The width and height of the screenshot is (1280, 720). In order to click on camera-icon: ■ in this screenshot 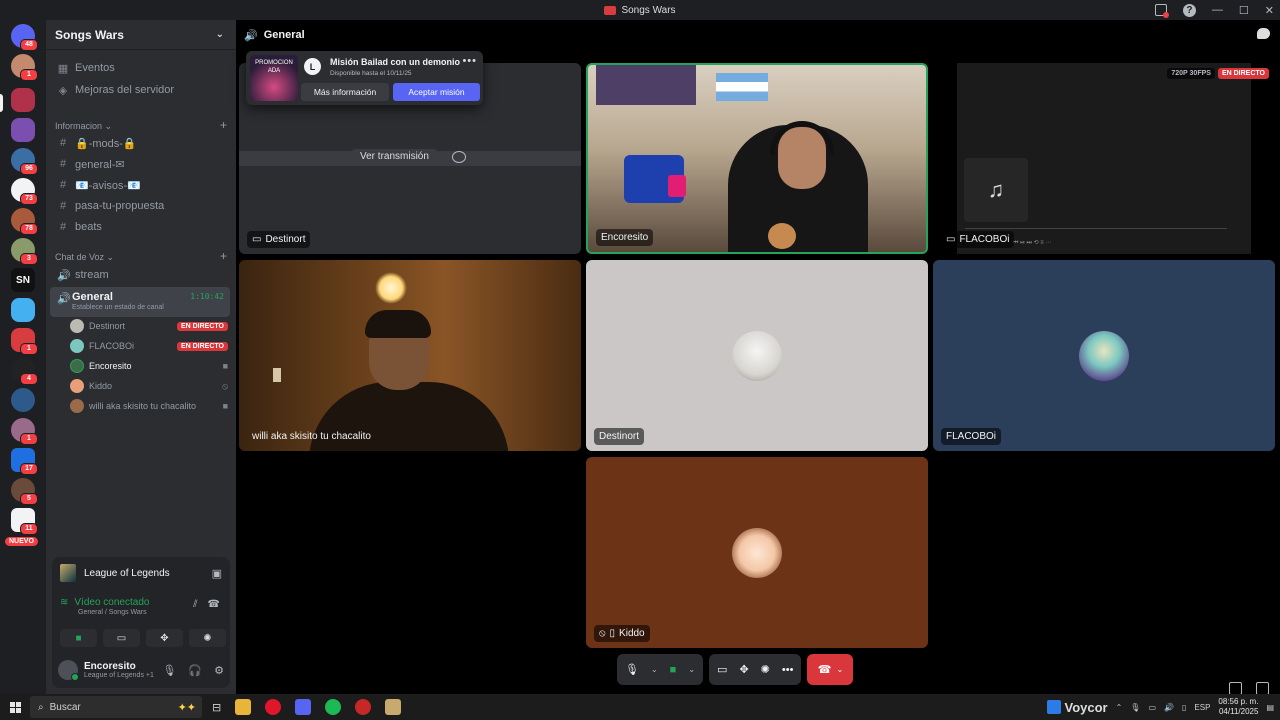, I will do `click(673, 670)`.